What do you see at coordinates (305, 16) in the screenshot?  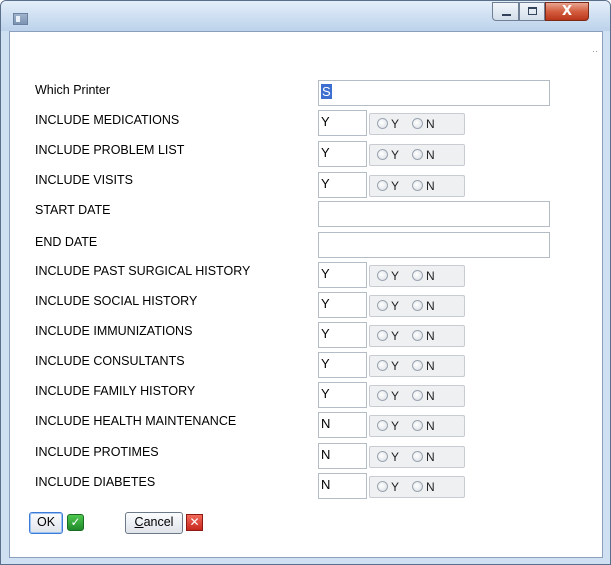 I see `title-bar: X` at bounding box center [305, 16].